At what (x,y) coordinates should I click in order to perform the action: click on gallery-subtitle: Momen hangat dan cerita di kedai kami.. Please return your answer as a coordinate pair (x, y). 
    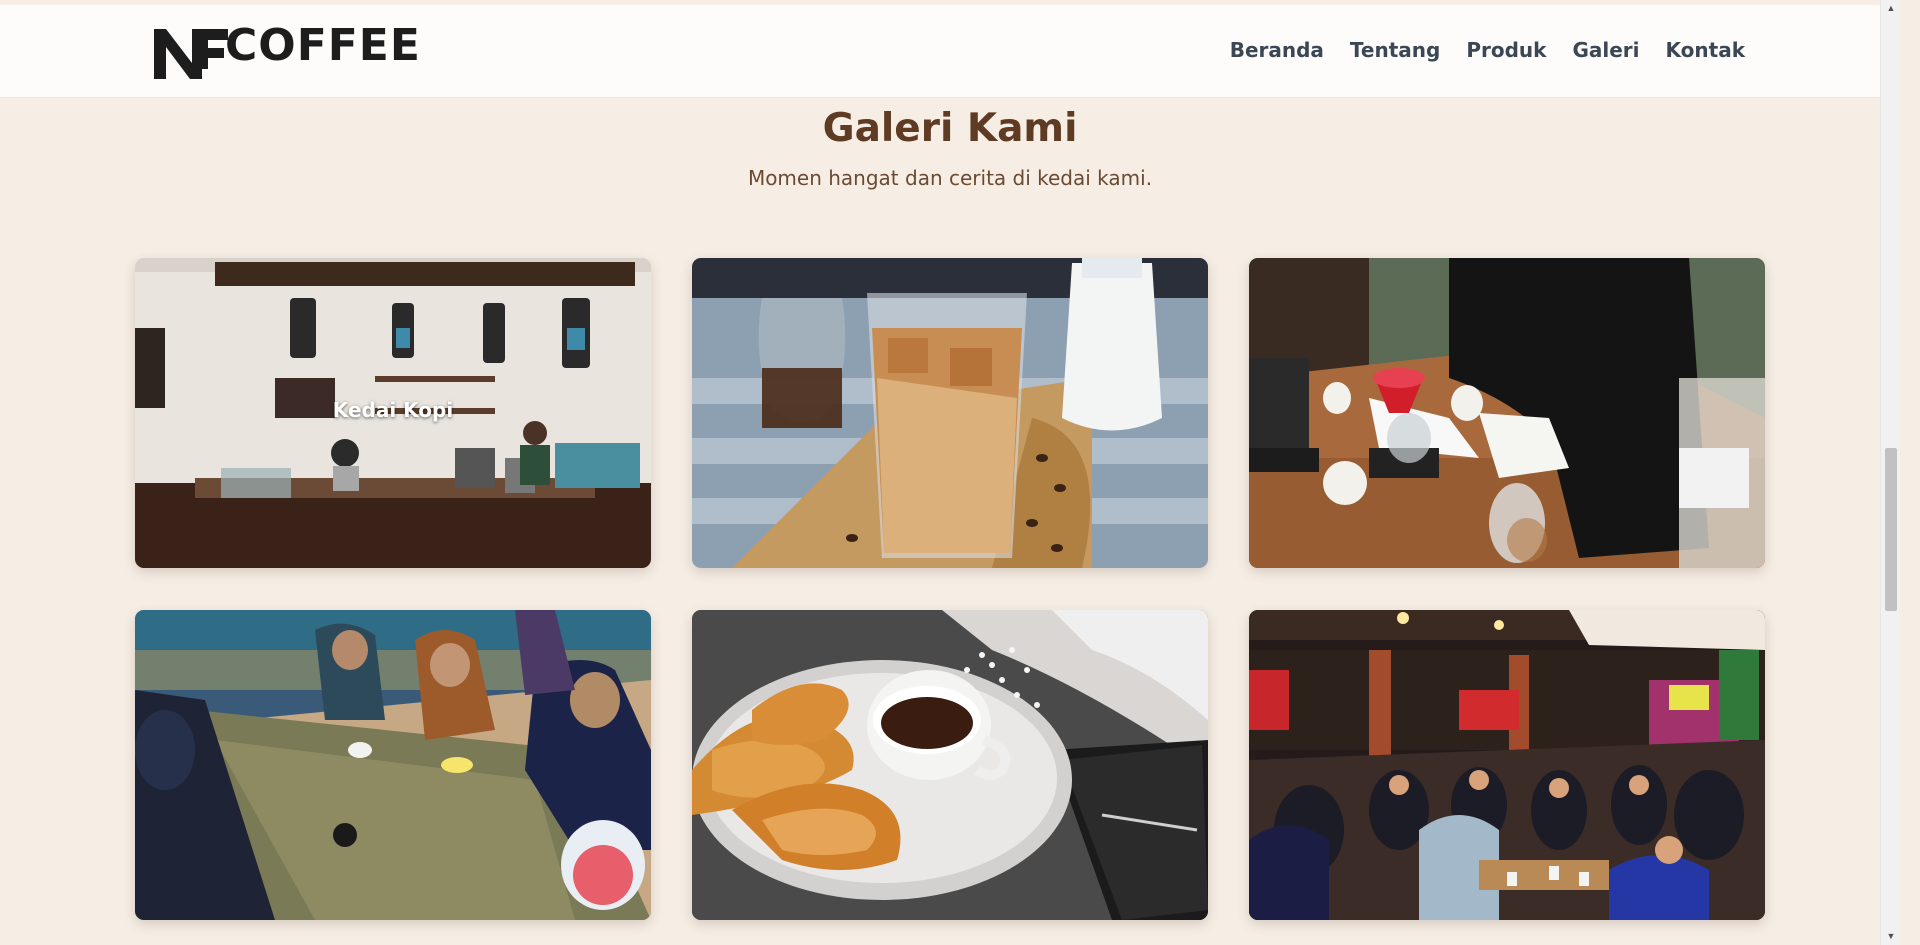
    Looking at the image, I should click on (950, 178).